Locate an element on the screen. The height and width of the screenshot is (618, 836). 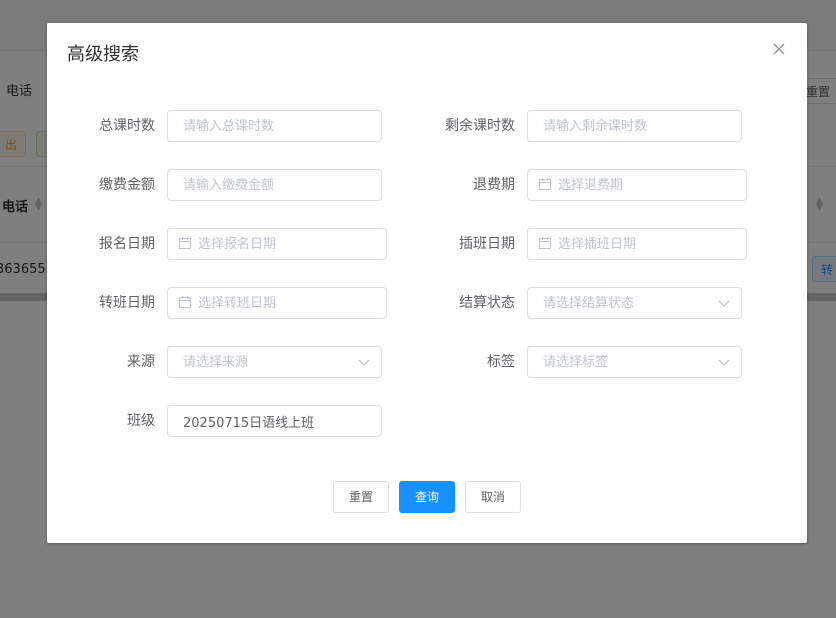
settlement-status-label: 结算状态 is located at coordinates (487, 303).